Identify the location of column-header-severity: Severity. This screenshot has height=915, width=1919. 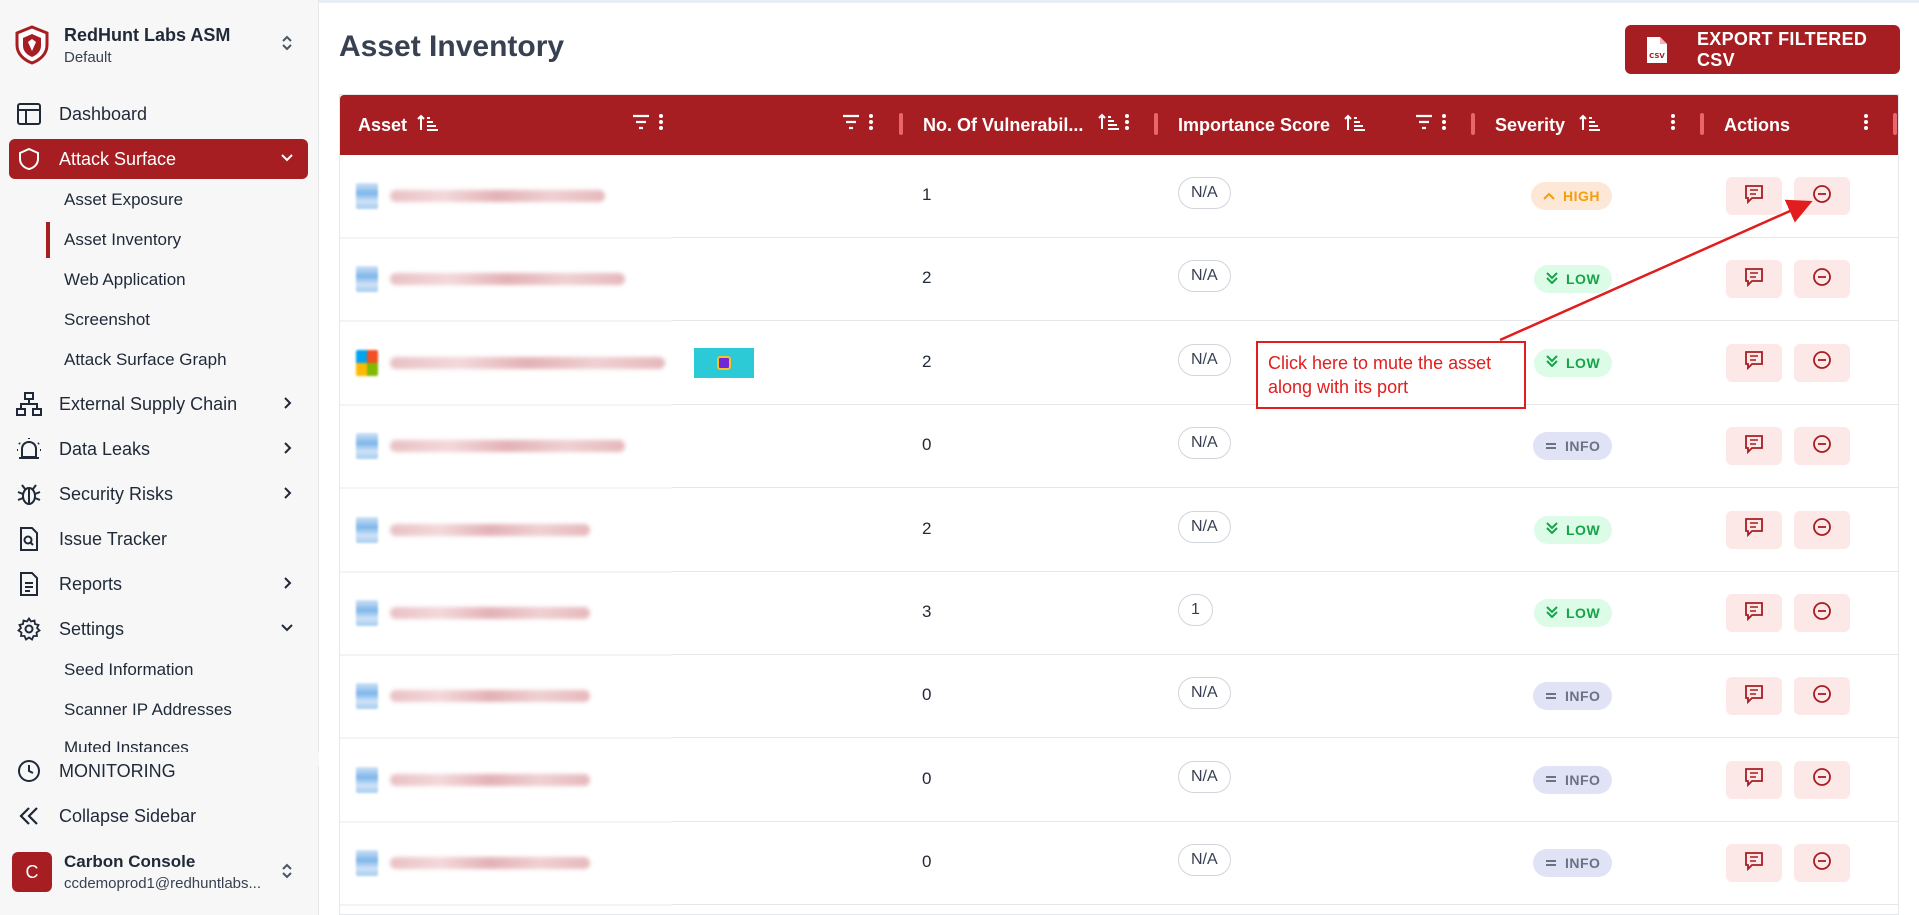
(1548, 125).